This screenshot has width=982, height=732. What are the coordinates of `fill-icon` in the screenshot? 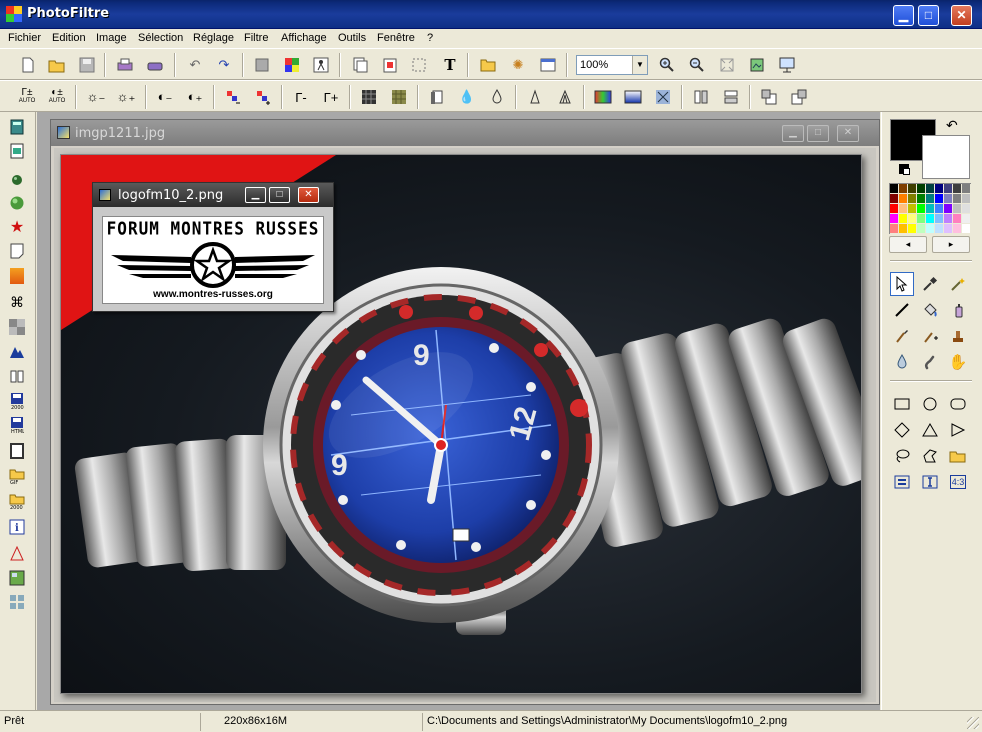 It's located at (262, 65).